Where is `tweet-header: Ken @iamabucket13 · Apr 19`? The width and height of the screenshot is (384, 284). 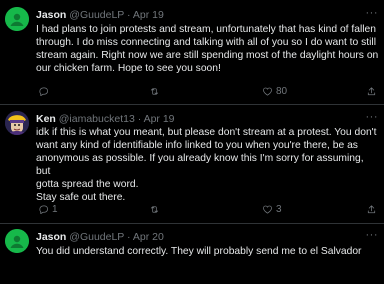
tweet-header: Ken @iamabucket13 · Apr 19 is located at coordinates (105, 119).